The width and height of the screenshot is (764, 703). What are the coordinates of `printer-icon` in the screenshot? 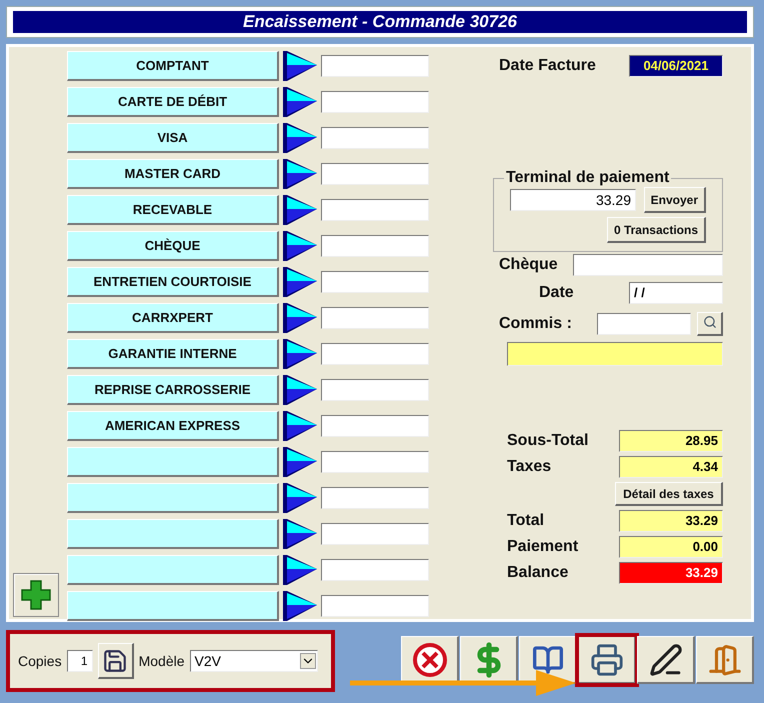 It's located at (607, 659).